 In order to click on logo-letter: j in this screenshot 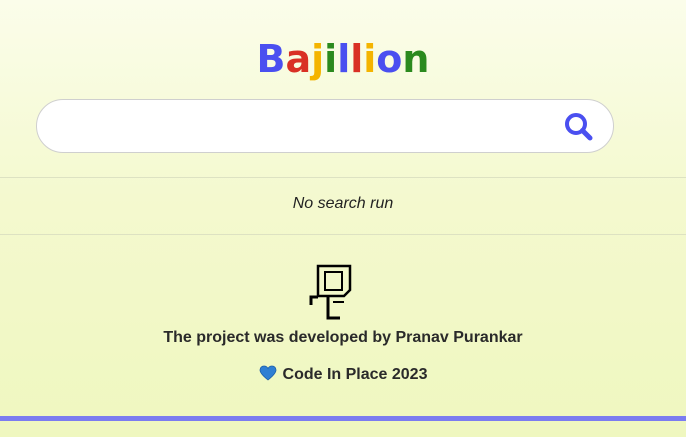, I will do `click(318, 59)`.